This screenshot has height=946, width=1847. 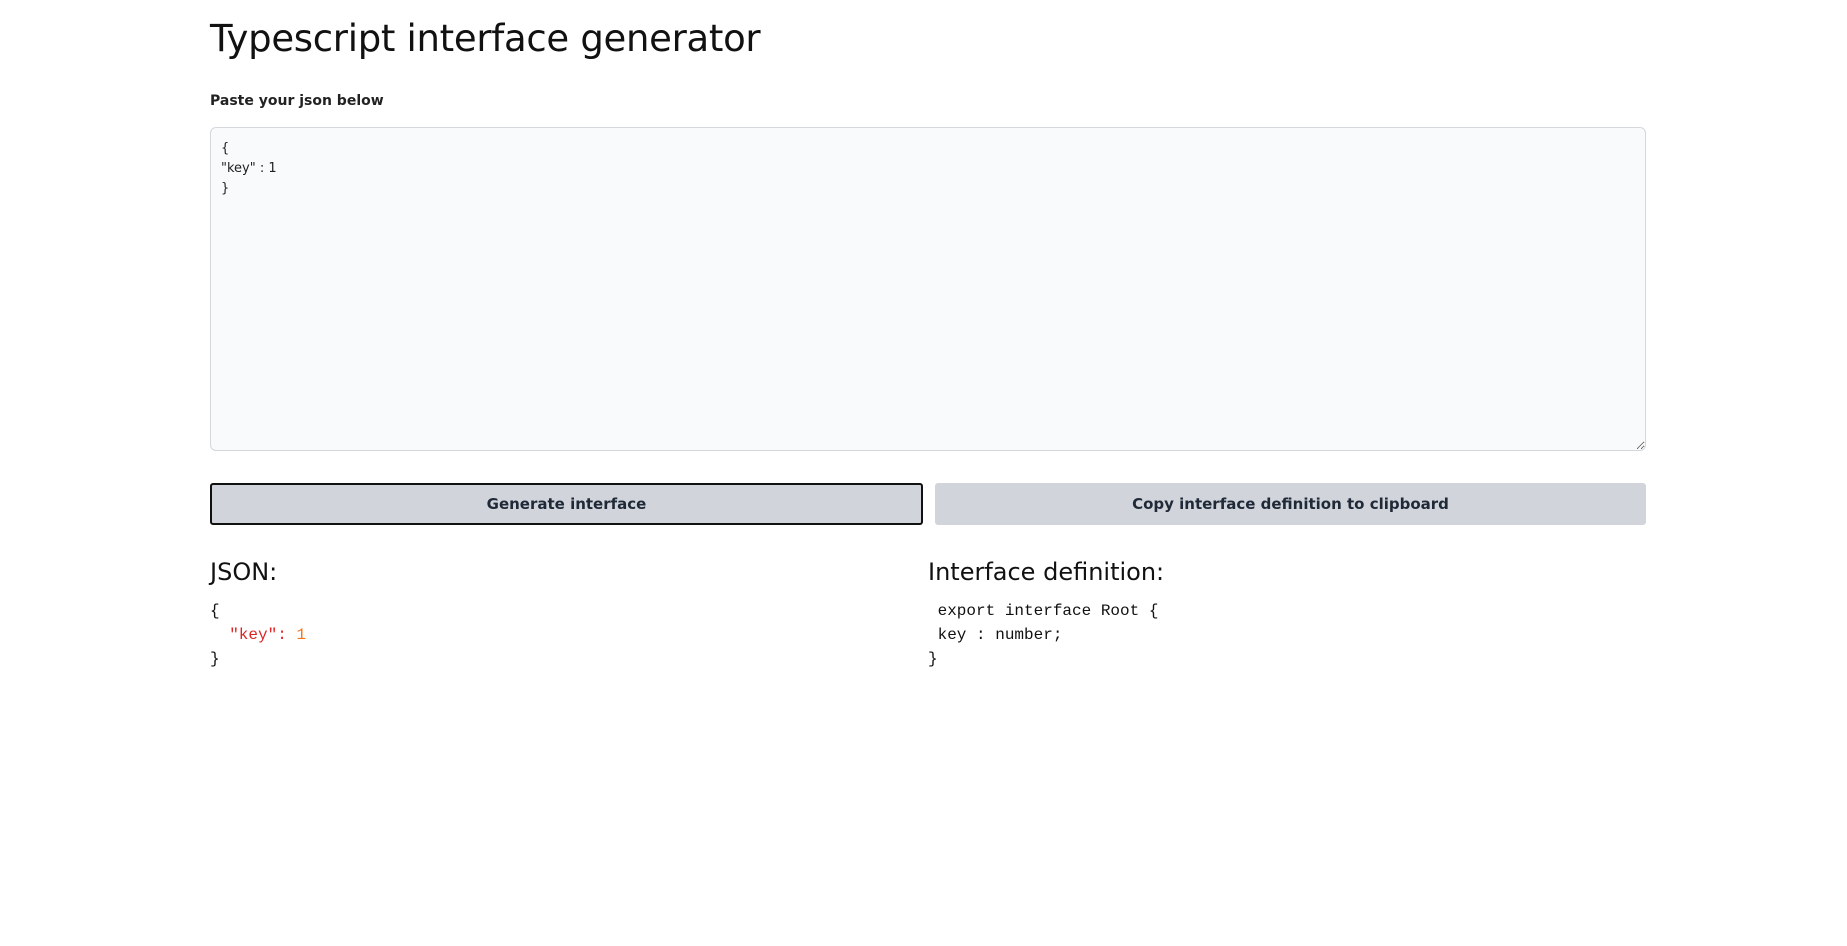 What do you see at coordinates (1290, 504) in the screenshot?
I see `copy-to-clipboard-button: Copy interface definition to clipboard` at bounding box center [1290, 504].